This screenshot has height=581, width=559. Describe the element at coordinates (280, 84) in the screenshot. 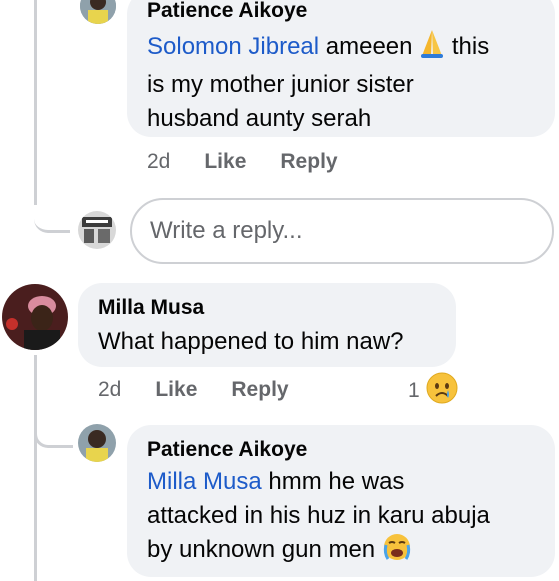

I see `comment-text-line: is my mother junior sister` at that location.